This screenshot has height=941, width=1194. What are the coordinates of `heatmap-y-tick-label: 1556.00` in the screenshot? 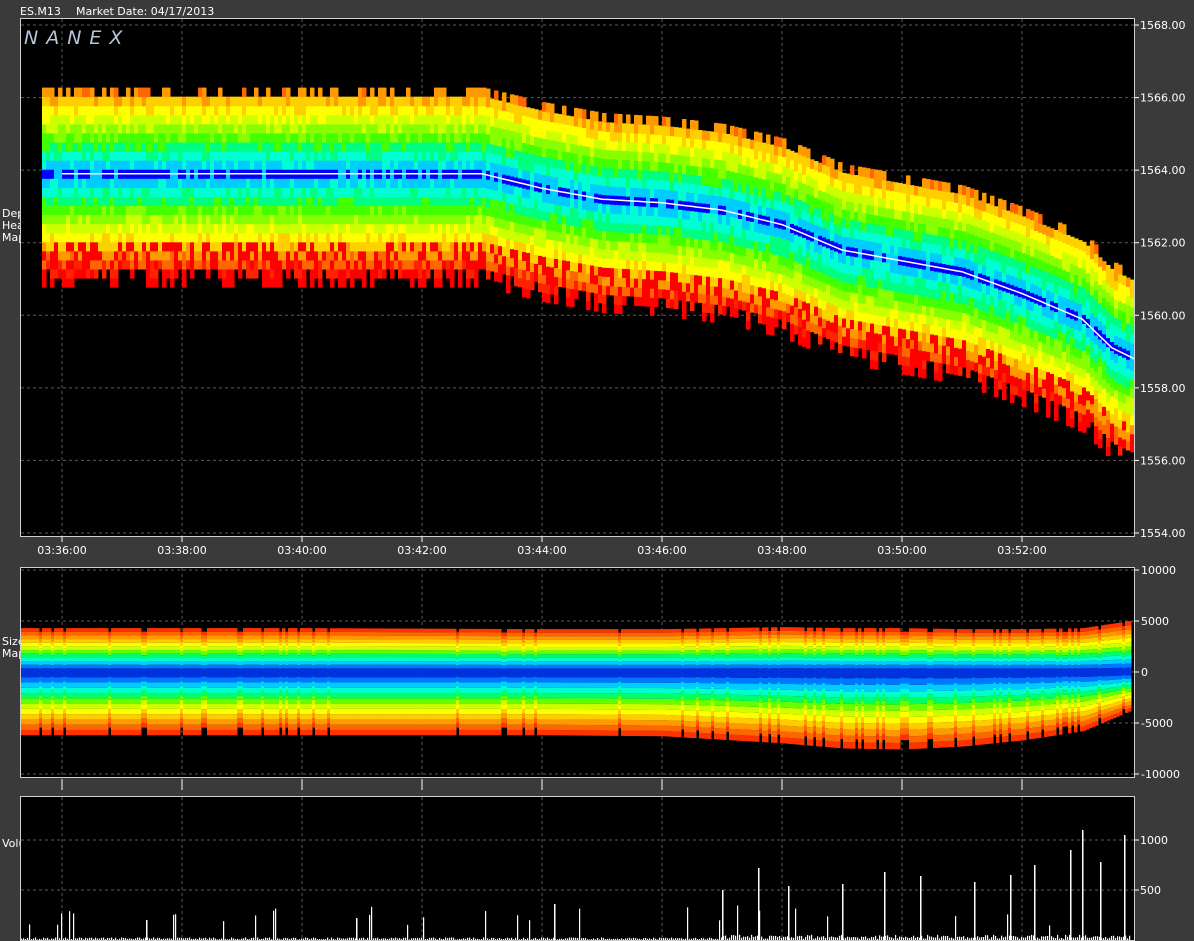 It's located at (1163, 460).